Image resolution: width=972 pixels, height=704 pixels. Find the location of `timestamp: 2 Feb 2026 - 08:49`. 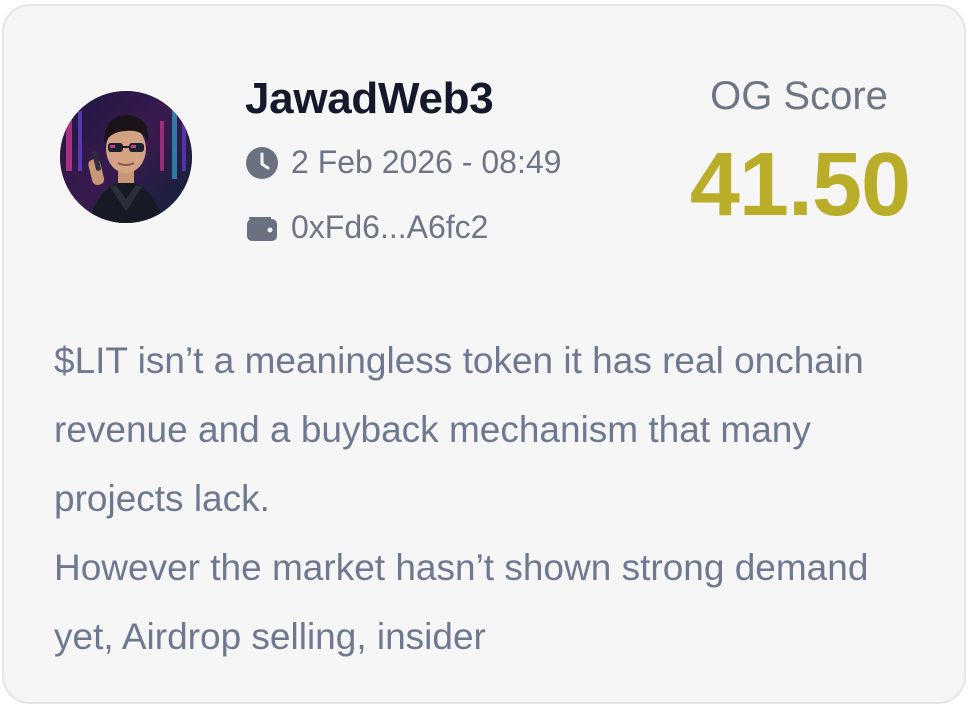

timestamp: 2 Feb 2026 - 08:49 is located at coordinates (426, 162).